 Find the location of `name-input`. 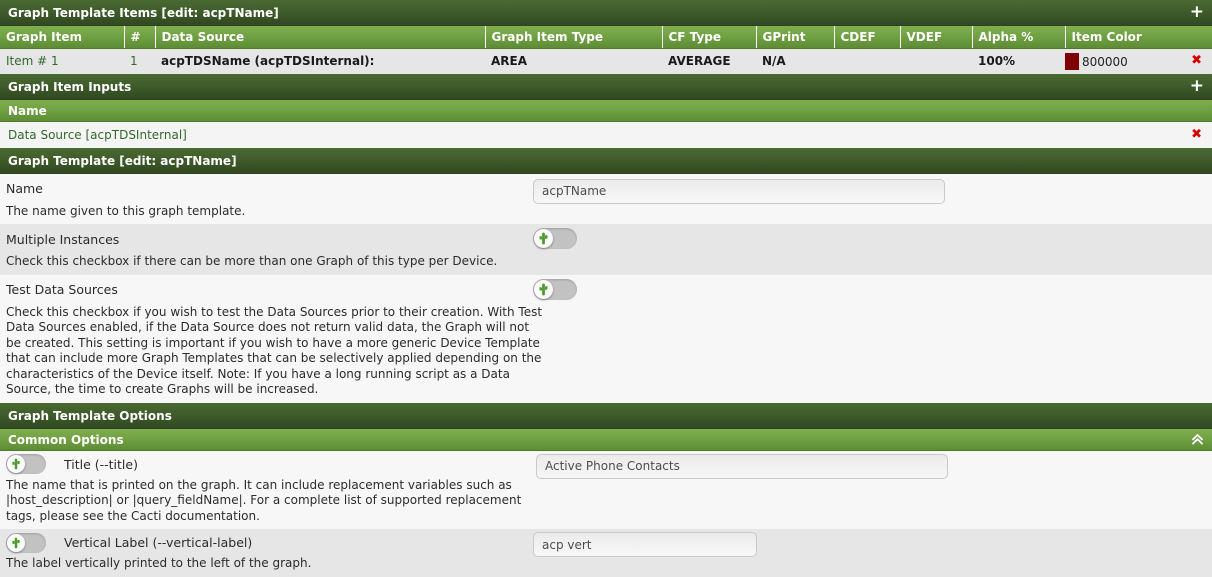

name-input is located at coordinates (739, 191).